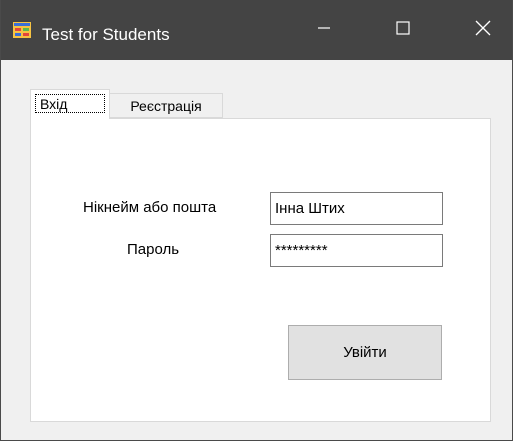 This screenshot has height=441, width=513. I want to click on maximize-icon, so click(403, 30).